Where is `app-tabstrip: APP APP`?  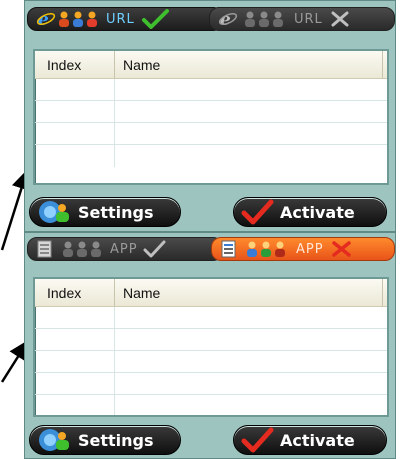
app-tabstrip: APP APP is located at coordinates (211, 249).